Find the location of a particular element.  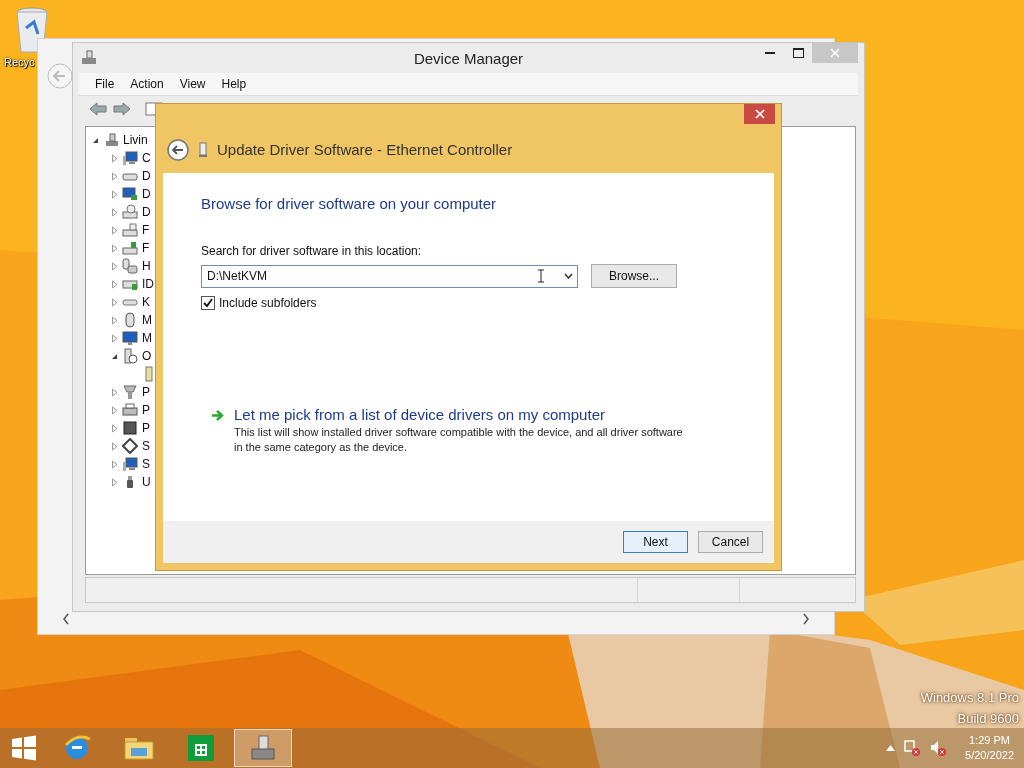

menu-item: File is located at coordinates (105, 84).